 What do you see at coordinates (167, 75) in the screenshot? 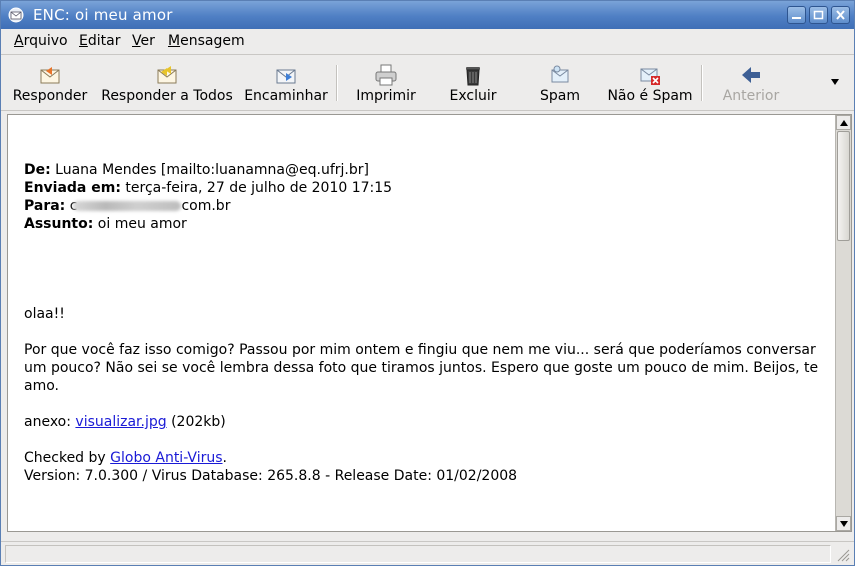
I see `reply-all-icon` at bounding box center [167, 75].